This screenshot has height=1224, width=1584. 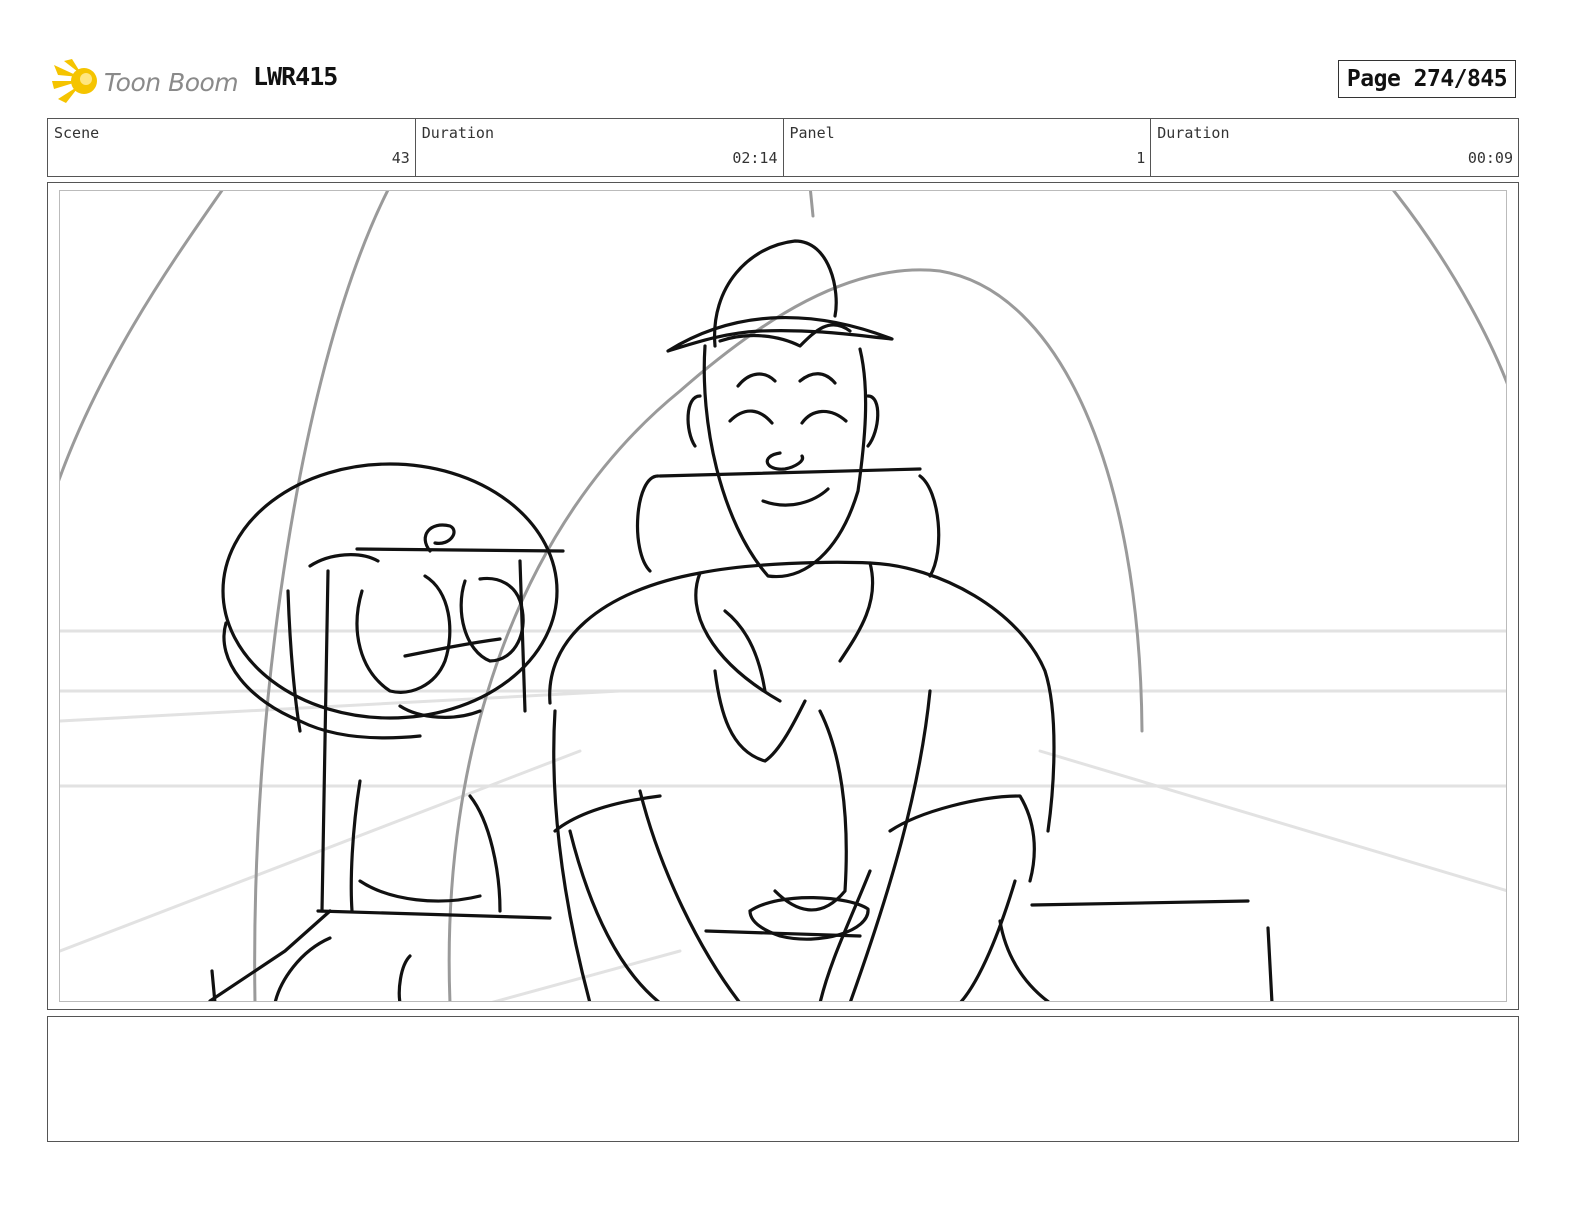 I want to click on panel-cell: Panel 1, so click(x=968, y=147).